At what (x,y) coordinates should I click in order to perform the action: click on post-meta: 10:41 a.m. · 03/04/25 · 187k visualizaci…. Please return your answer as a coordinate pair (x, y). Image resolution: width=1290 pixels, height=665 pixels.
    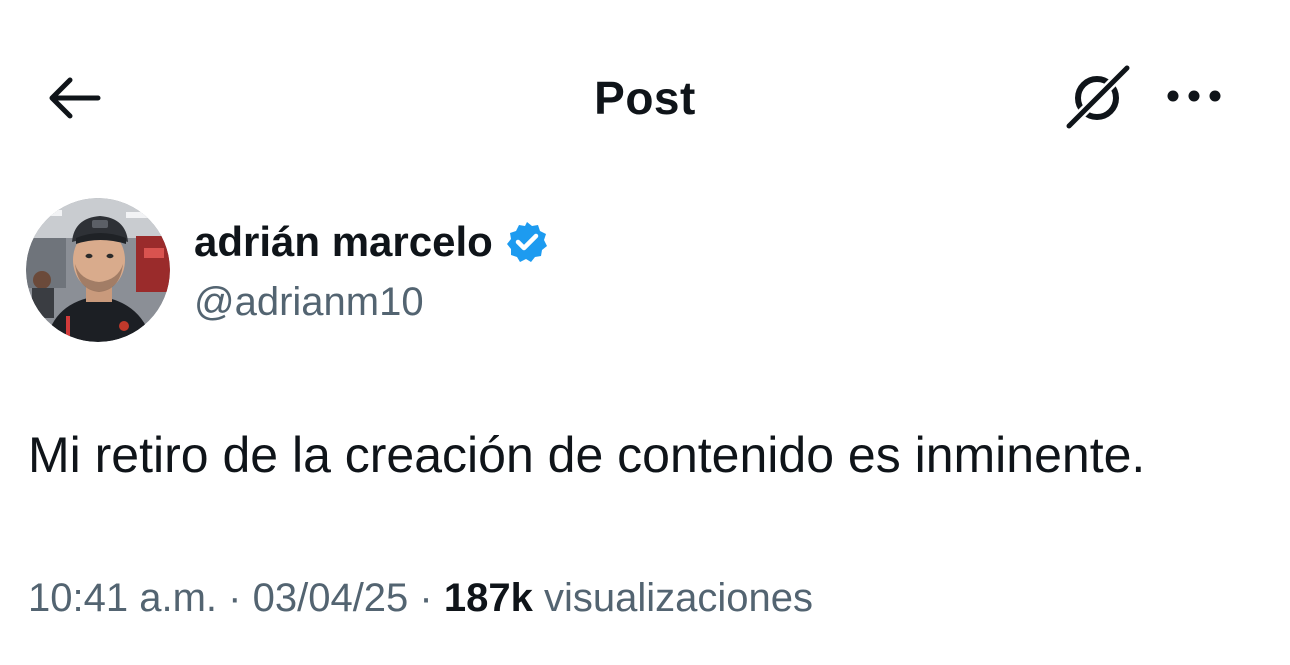
    Looking at the image, I should click on (420, 598).